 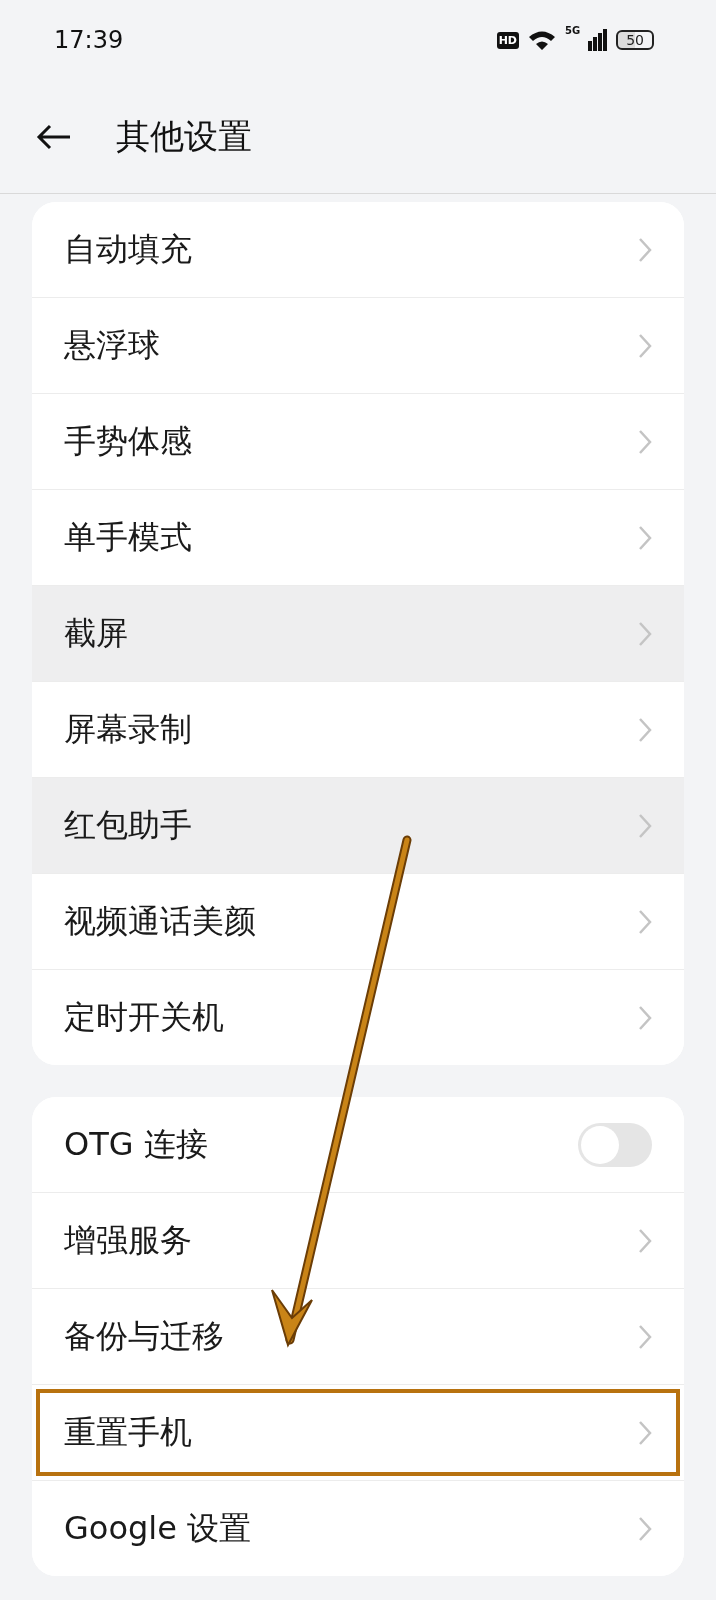 I want to click on row-label: 自动填充, so click(x=128, y=249).